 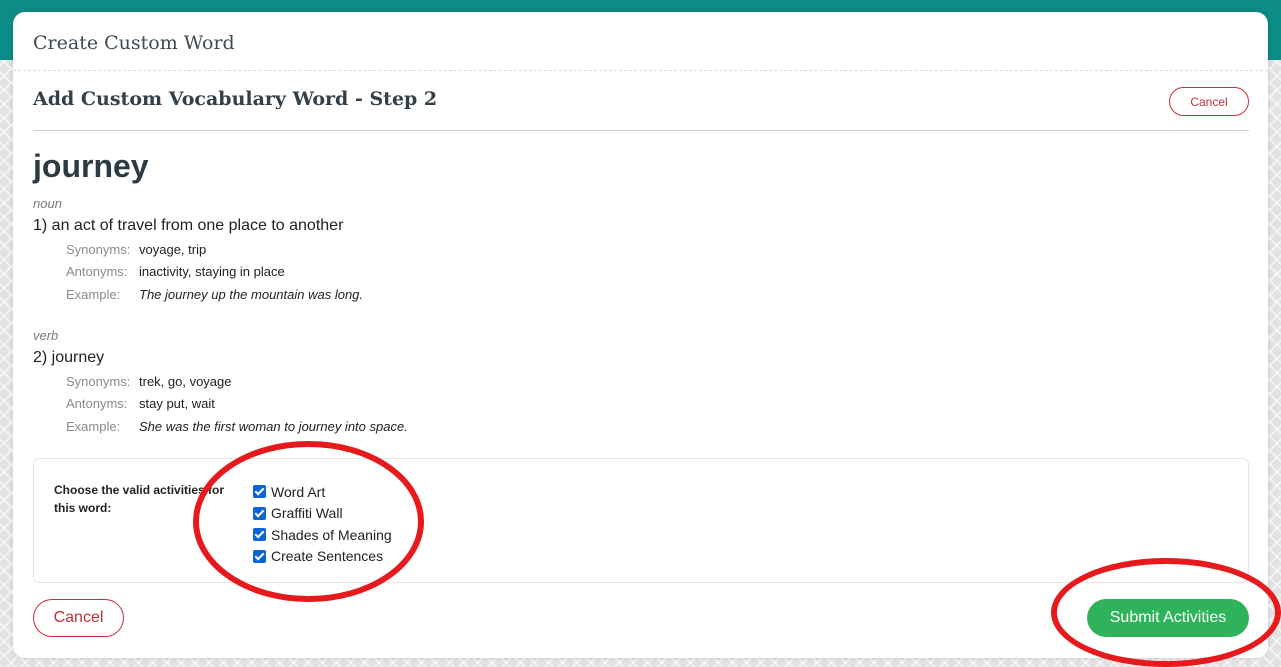 I want to click on part-of-speech: noun, so click(x=47, y=203).